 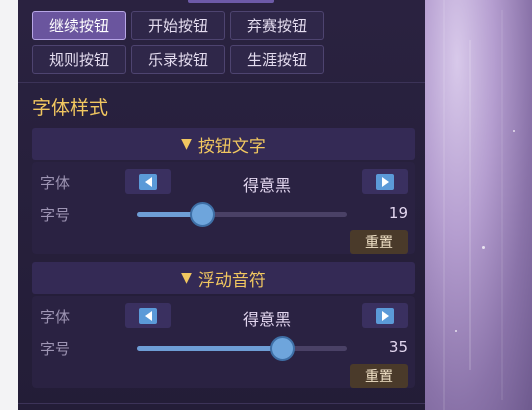 What do you see at coordinates (277, 25) in the screenshot?
I see `forfeit-button-option: 弃赛按钮` at bounding box center [277, 25].